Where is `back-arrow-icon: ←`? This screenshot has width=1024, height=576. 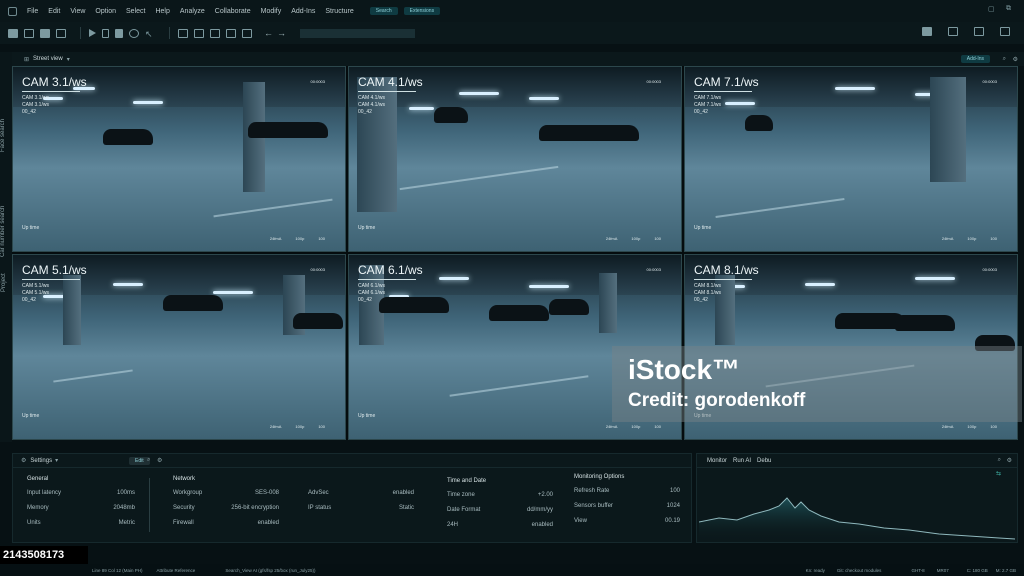 back-arrow-icon: ← is located at coordinates (268, 33).